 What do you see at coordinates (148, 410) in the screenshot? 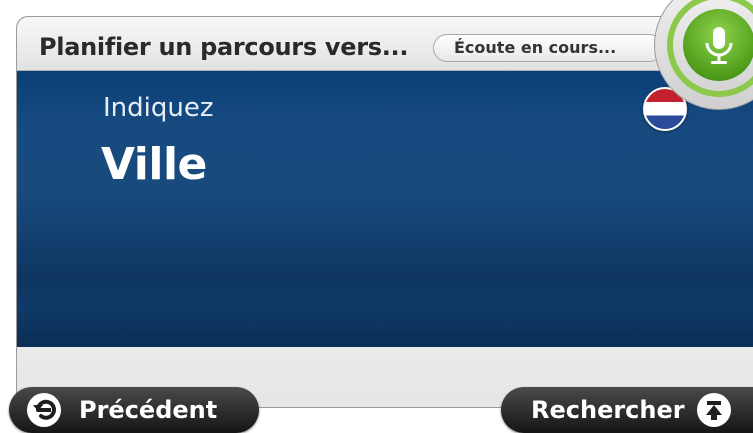
I see `back-button-label: Précédent` at bounding box center [148, 410].